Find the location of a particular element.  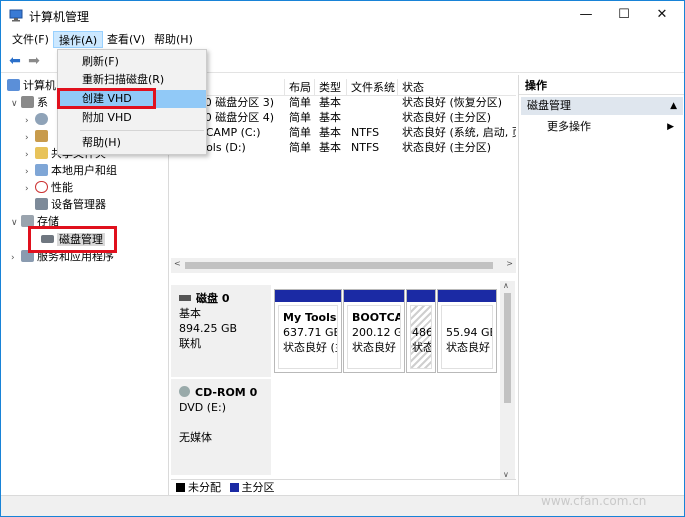

users-icon is located at coordinates (41, 170).